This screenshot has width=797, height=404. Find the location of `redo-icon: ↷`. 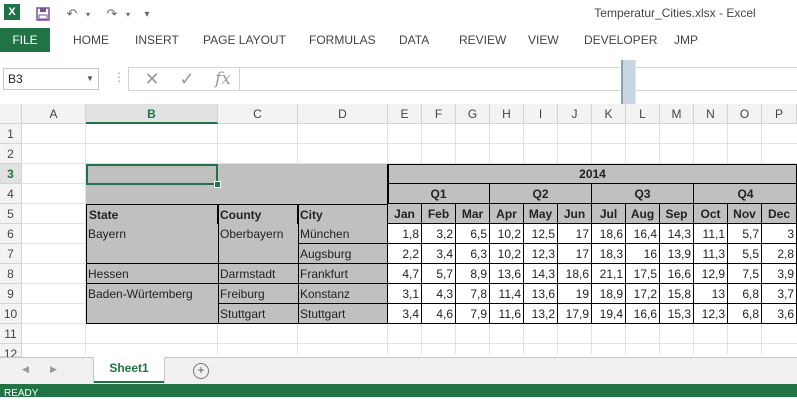

redo-icon: ↷ is located at coordinates (112, 14).